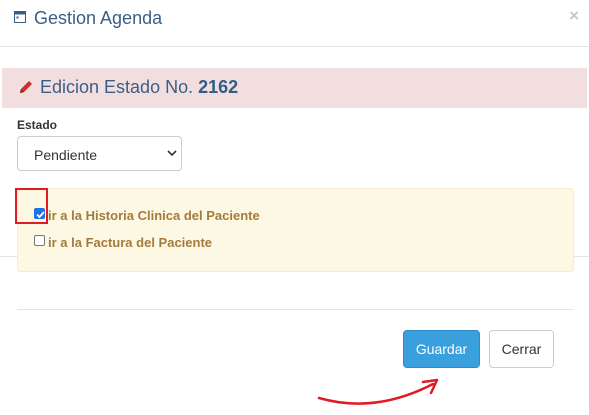  I want to click on divider-right, so click(581, 256).